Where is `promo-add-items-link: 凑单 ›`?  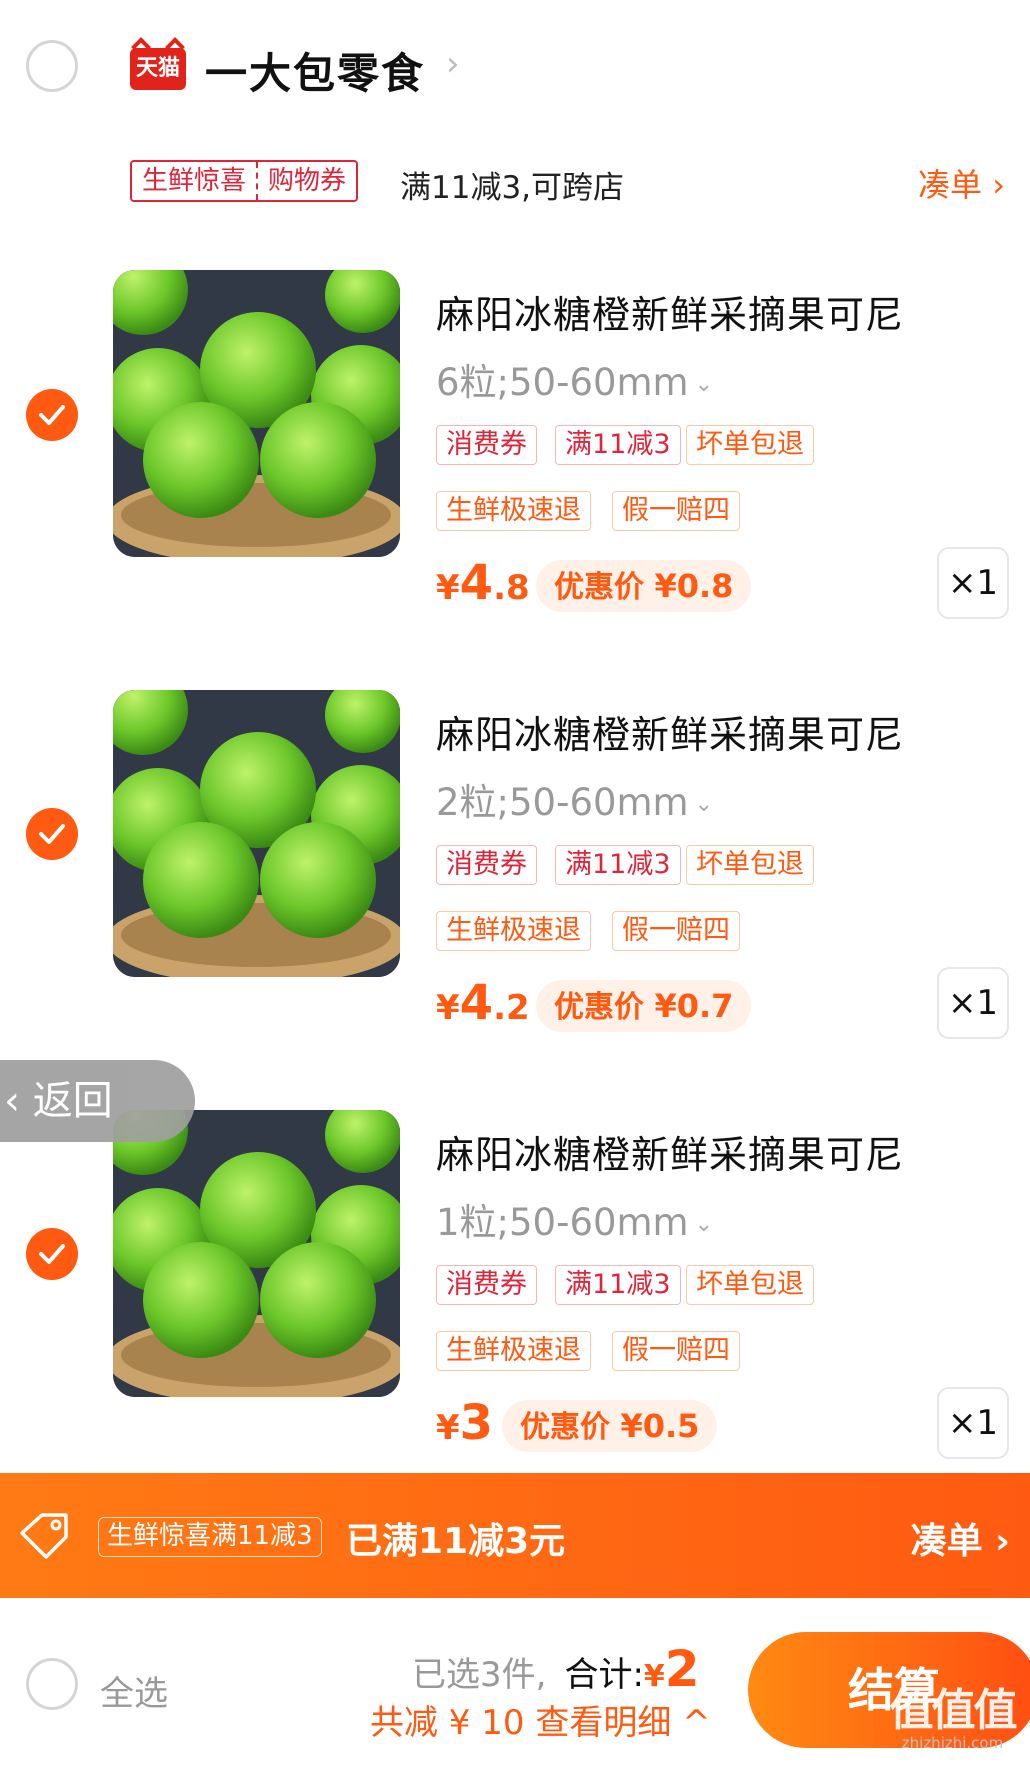
promo-add-items-link: 凑单 › is located at coordinates (960, 1538).